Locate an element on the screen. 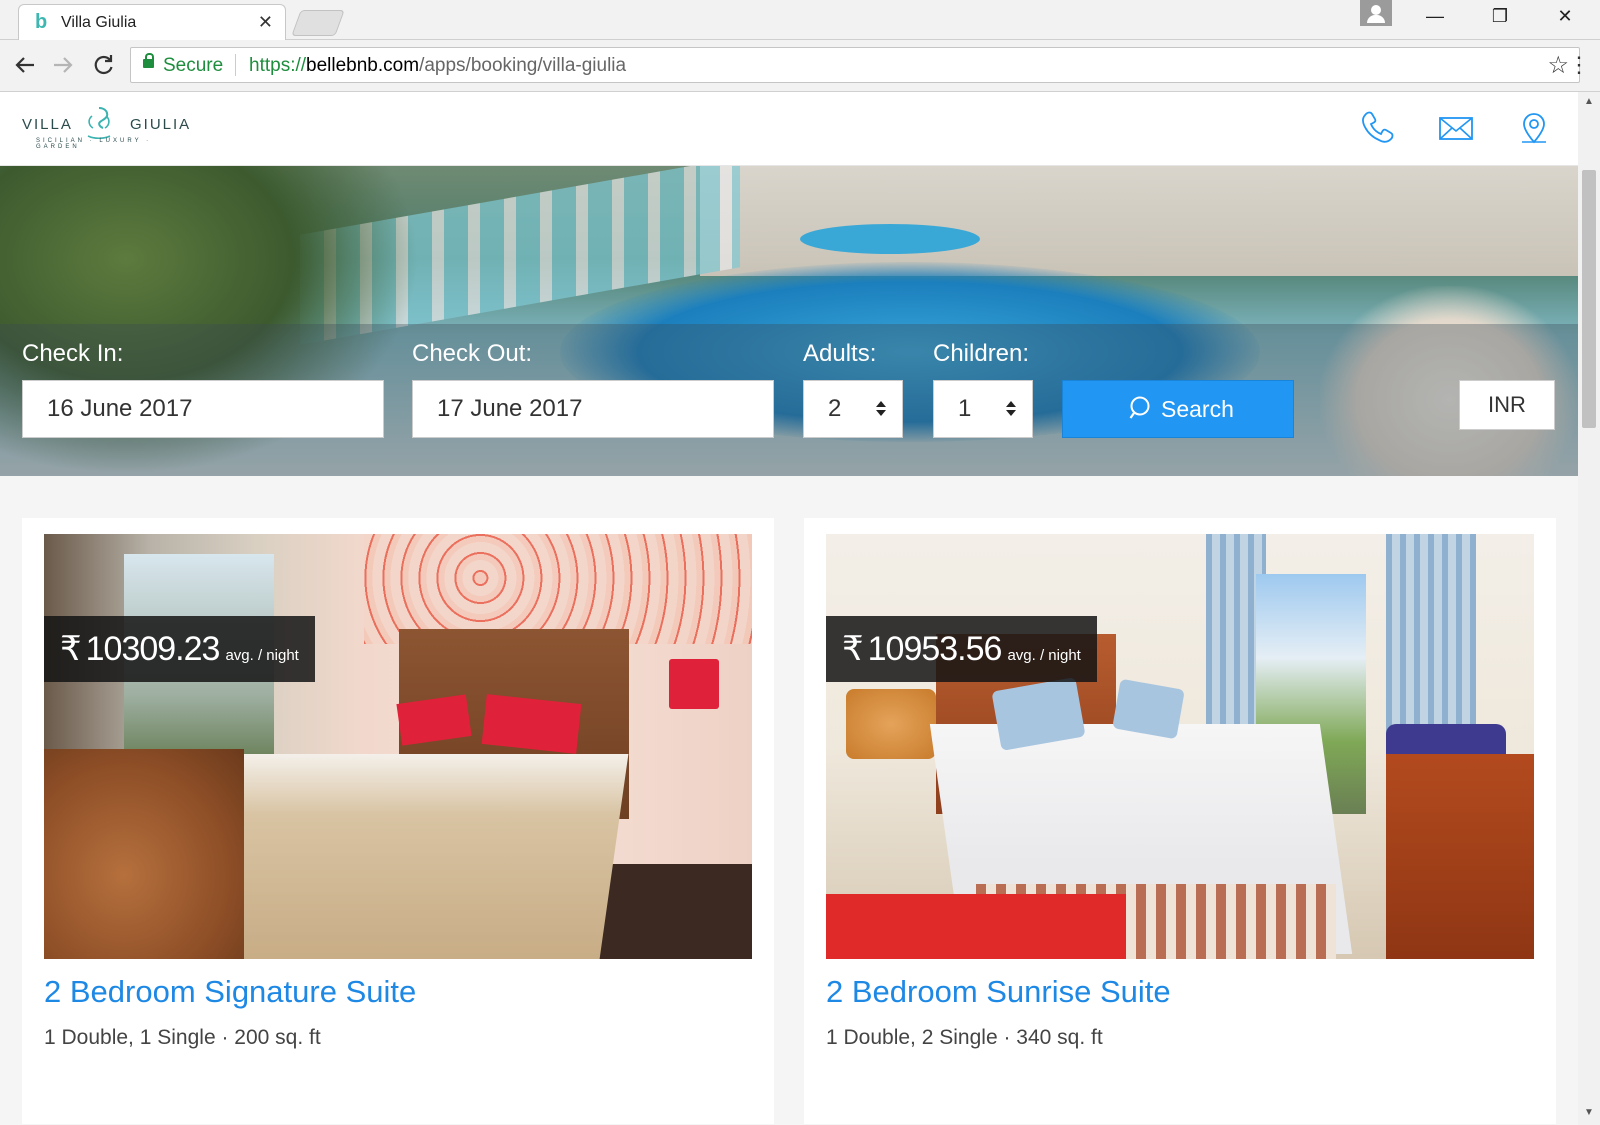  browser-tab-strip: b Villa Giulia ✕ — ❐ ✕ is located at coordinates (800, 20).